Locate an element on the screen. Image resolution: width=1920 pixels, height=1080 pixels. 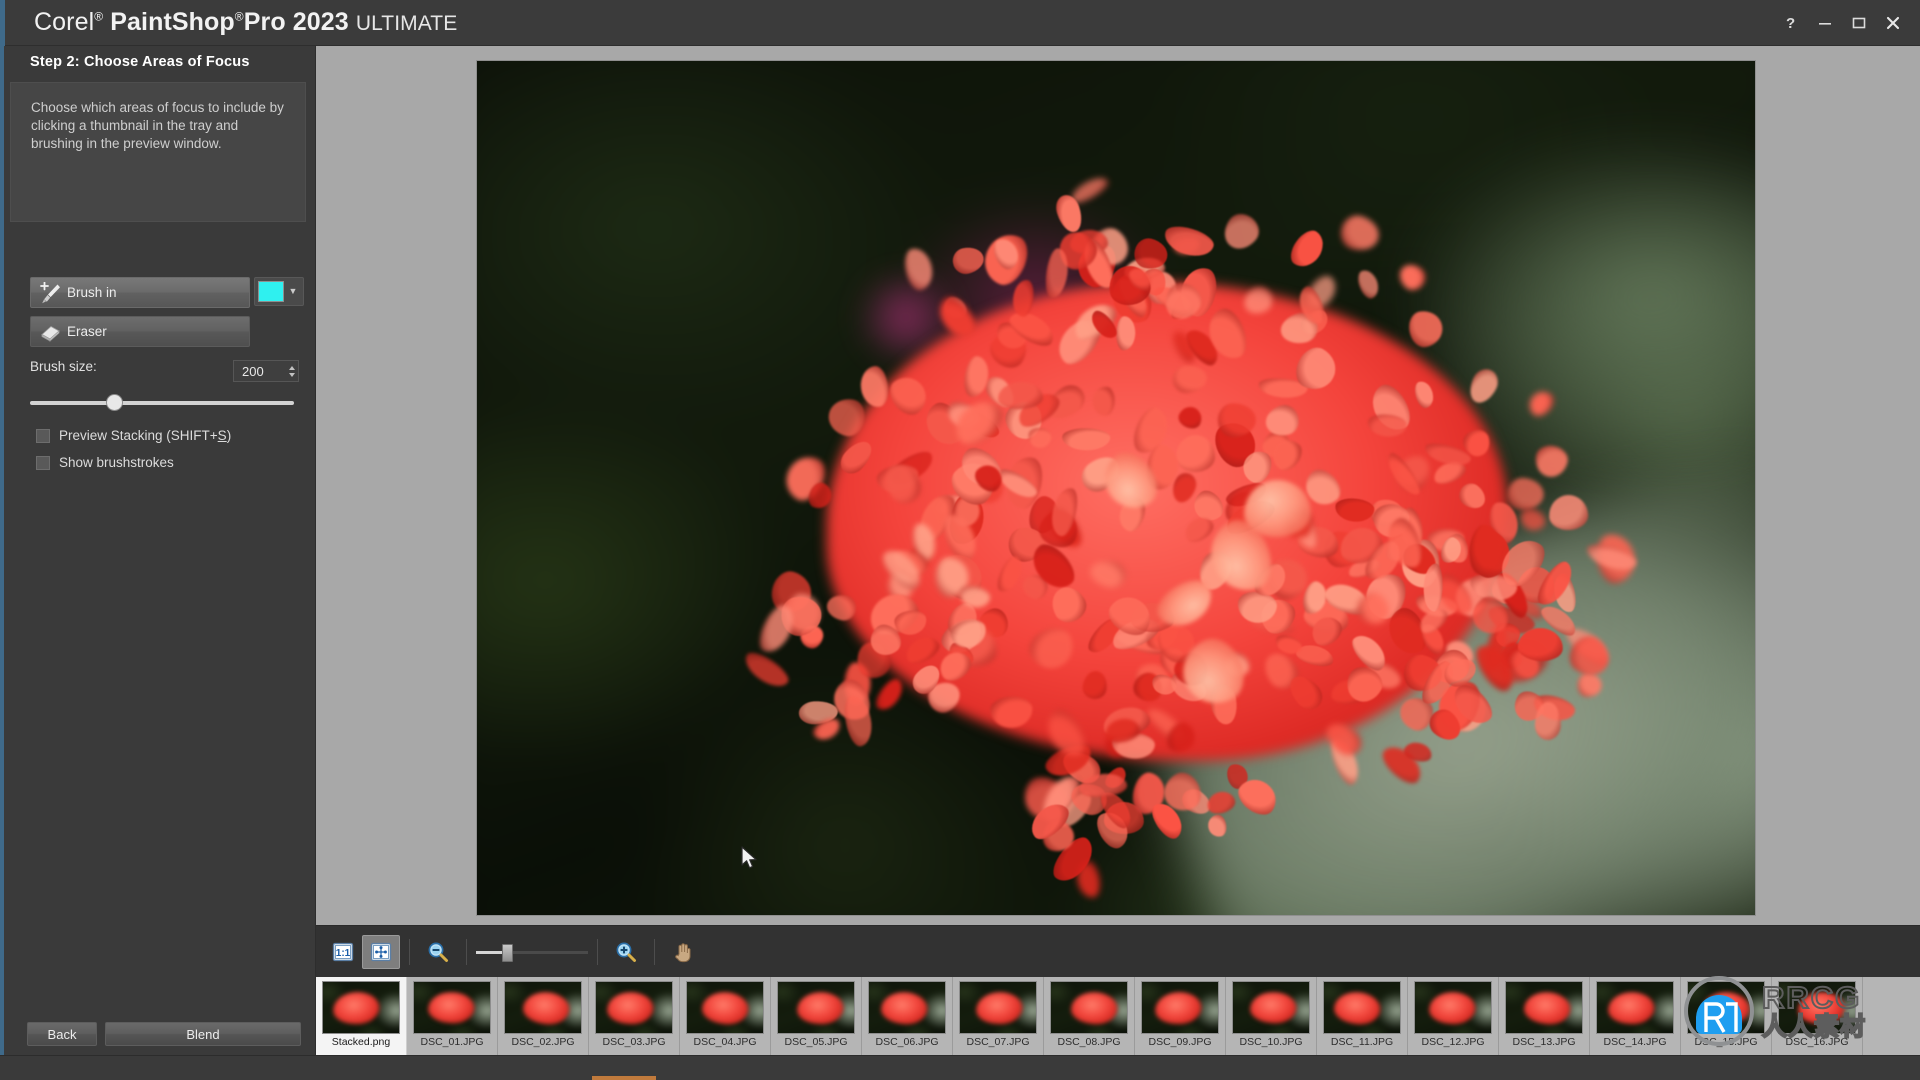
zoom-slider-knob is located at coordinates (508, 952).